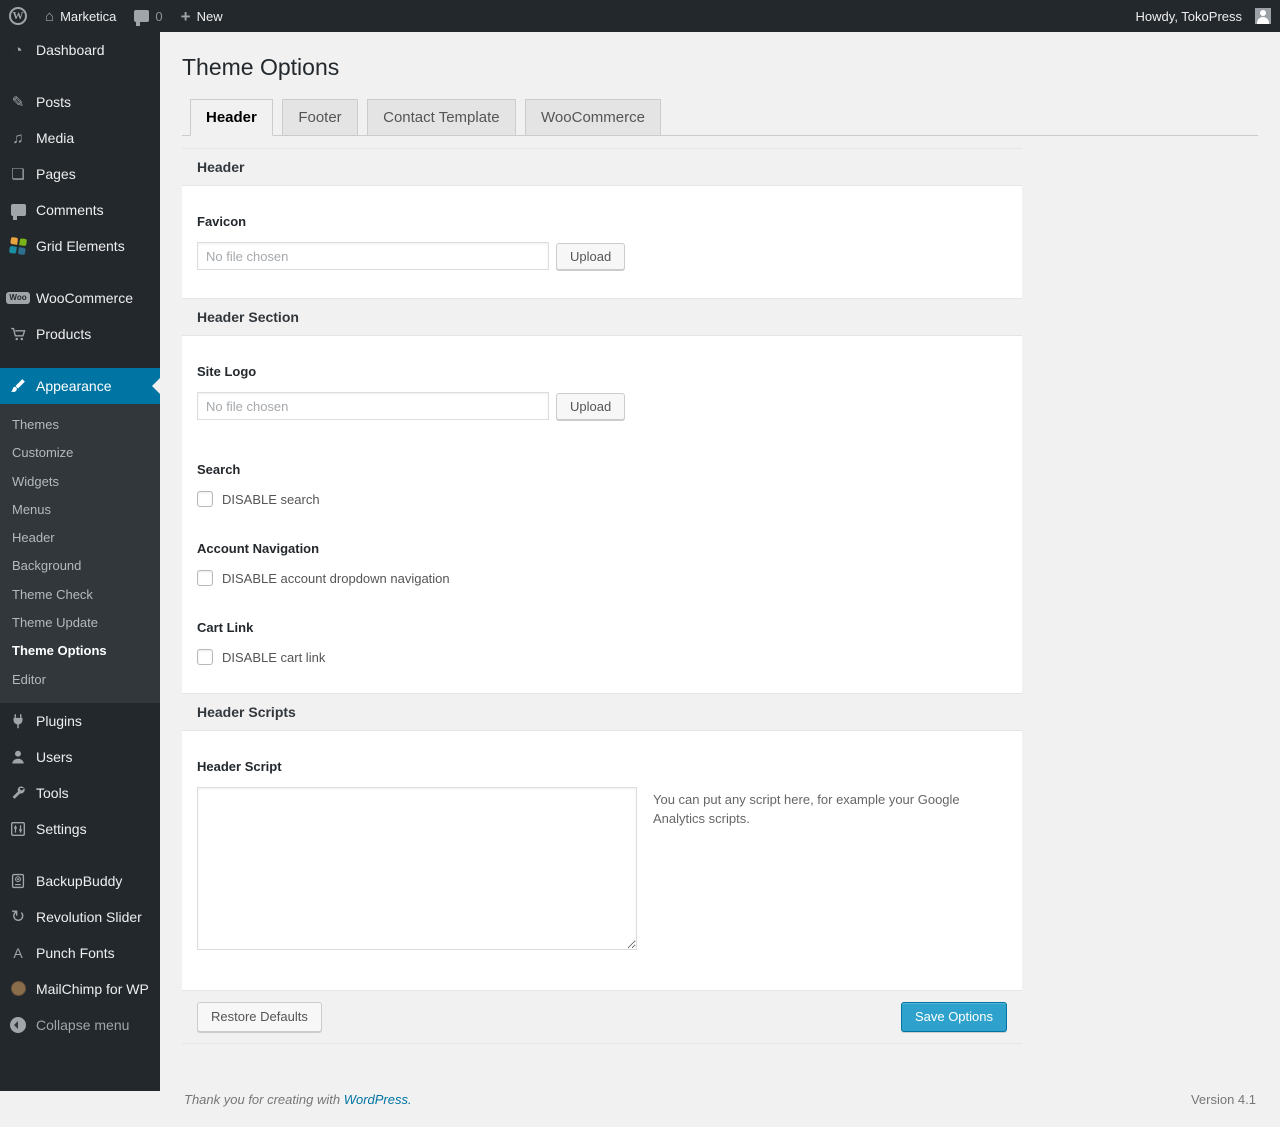 The image size is (1280, 1127). I want to click on mailchimp-monkey-icon, so click(18, 989).